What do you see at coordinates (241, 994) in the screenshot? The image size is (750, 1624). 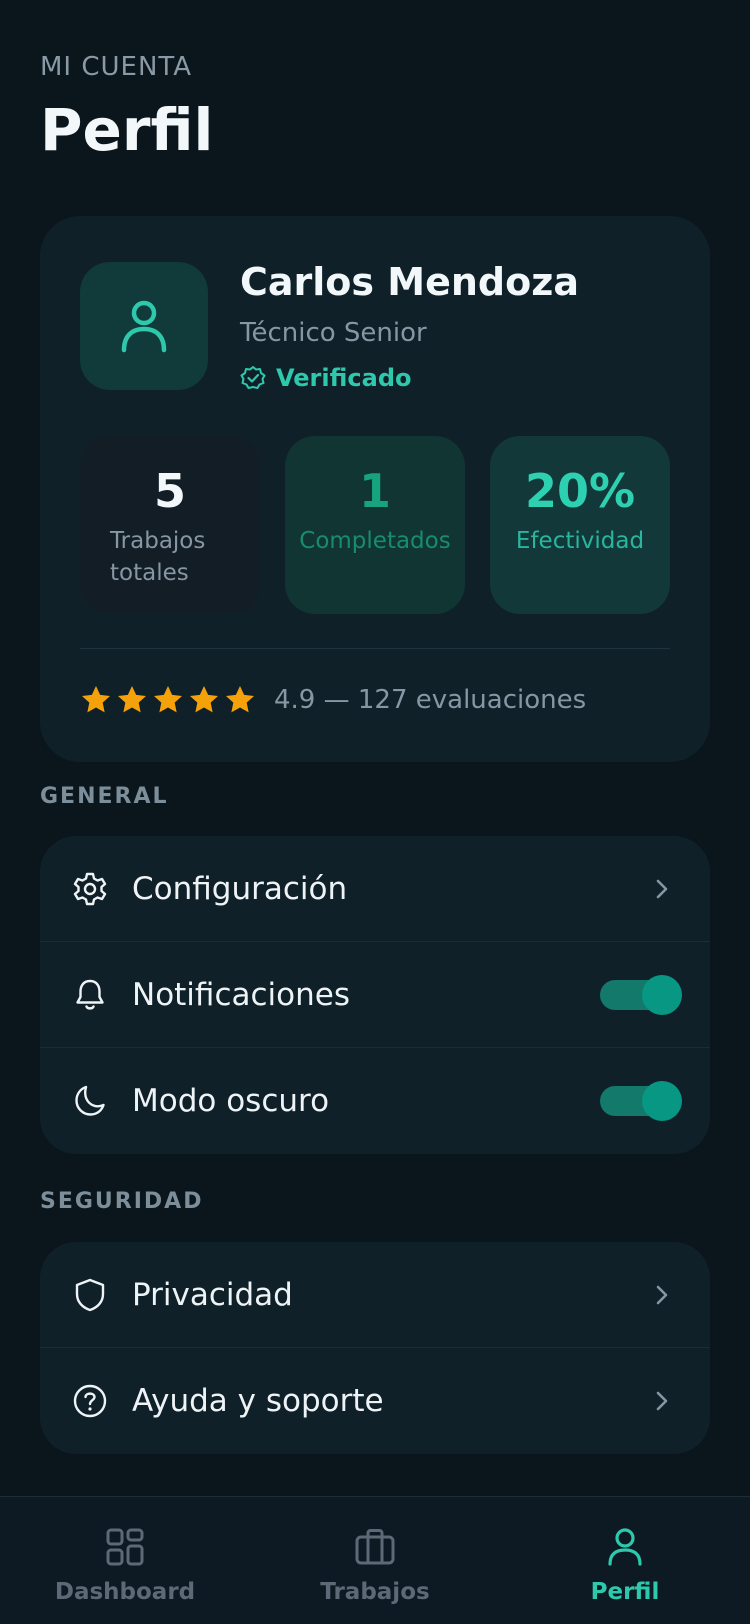 I see `menu-item-label: Notificaciones` at bounding box center [241, 994].